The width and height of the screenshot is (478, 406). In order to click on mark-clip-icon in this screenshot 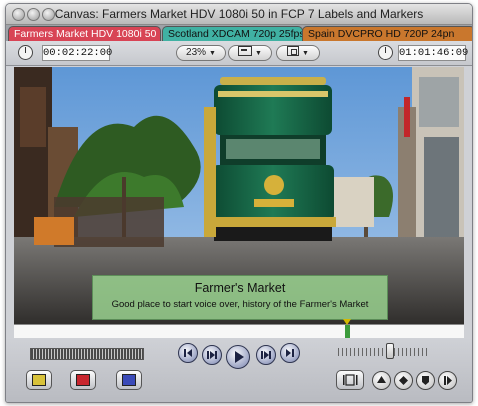, I will do `click(381, 379)`.